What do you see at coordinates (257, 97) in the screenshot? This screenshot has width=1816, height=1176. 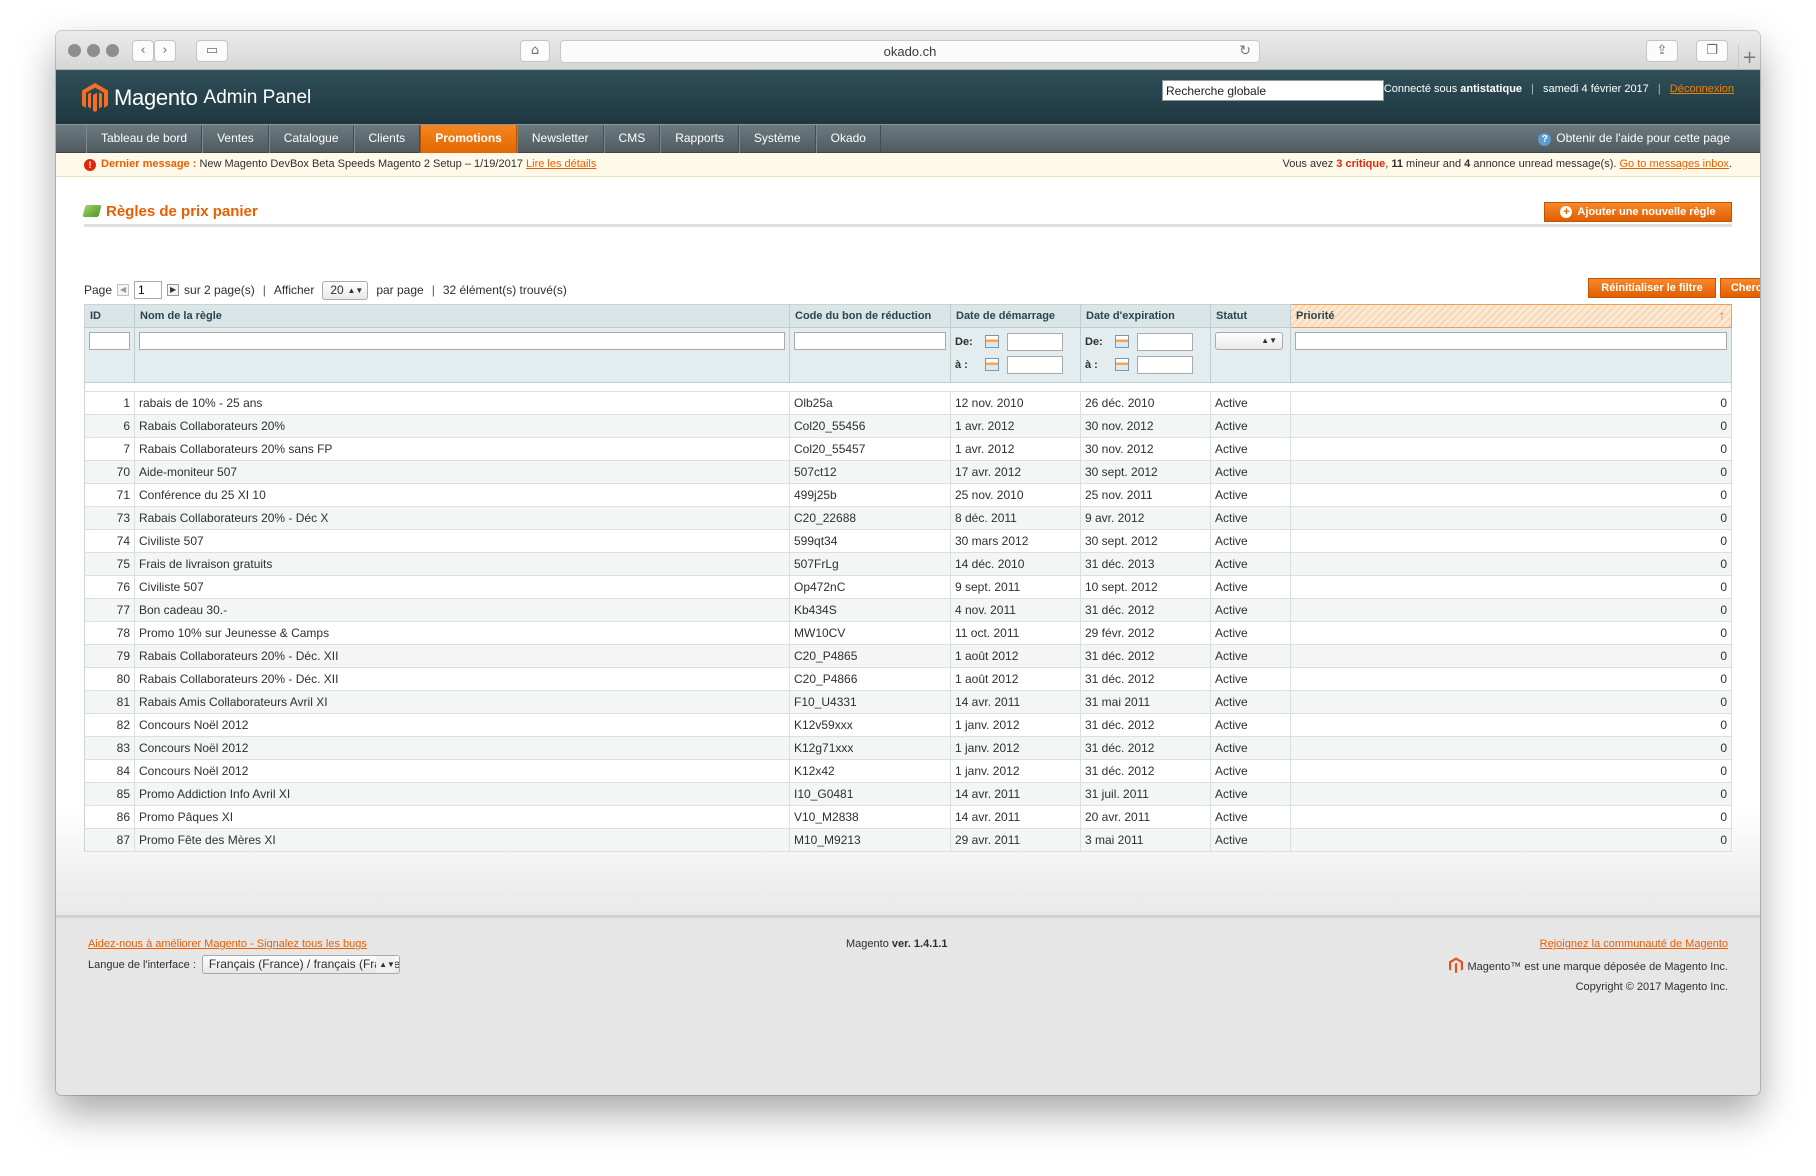 I see `logo-subtitle: Admin Panel` at bounding box center [257, 97].